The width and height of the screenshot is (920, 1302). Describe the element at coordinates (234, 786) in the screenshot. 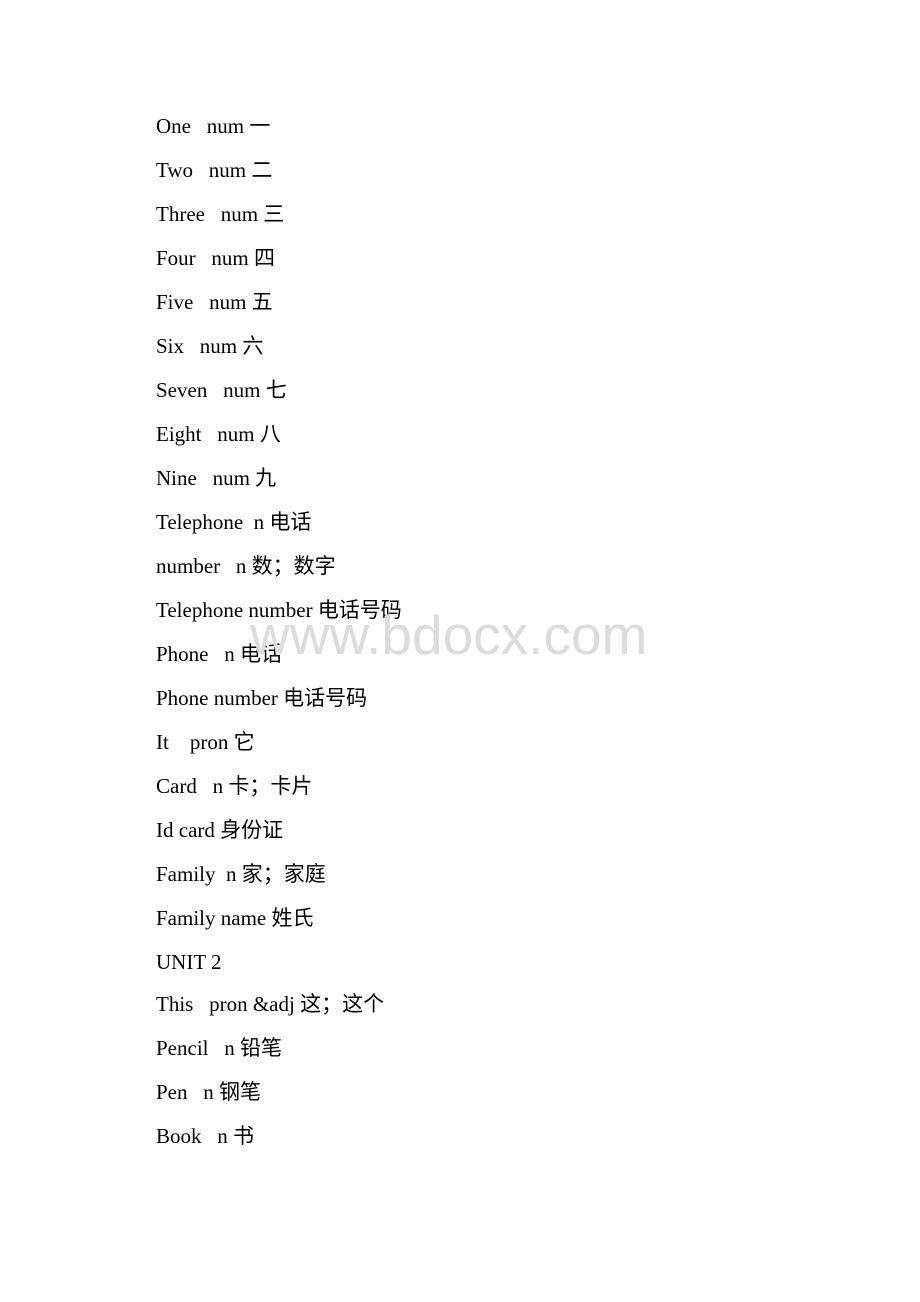

I see `vocab-entry: Card n 卡；卡片` at that location.